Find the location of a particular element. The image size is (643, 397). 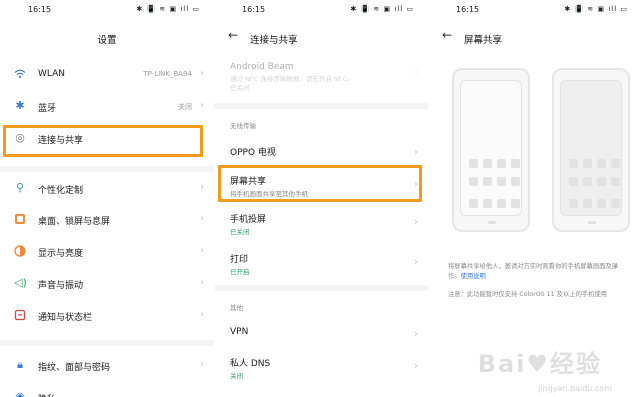

phone-illustration-left is located at coordinates (491, 150).